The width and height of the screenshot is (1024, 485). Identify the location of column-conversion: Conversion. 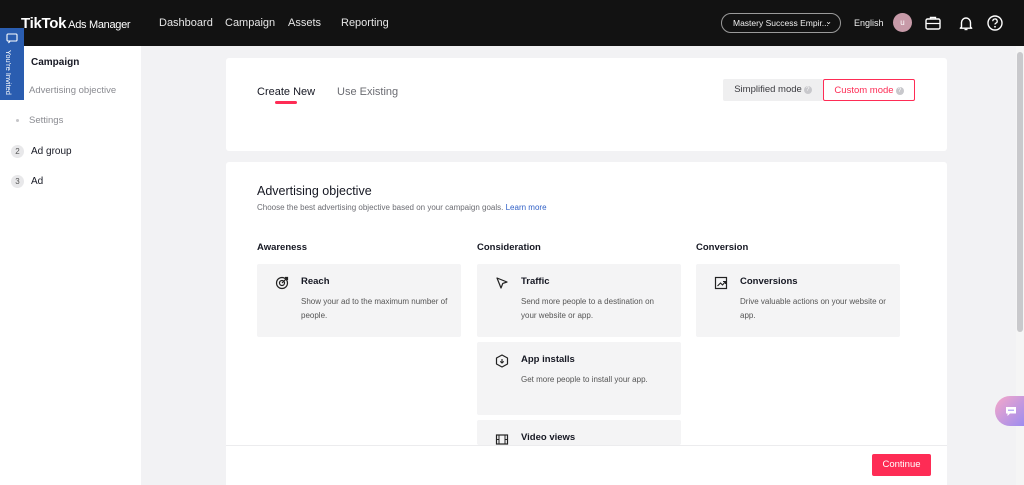
(722, 247).